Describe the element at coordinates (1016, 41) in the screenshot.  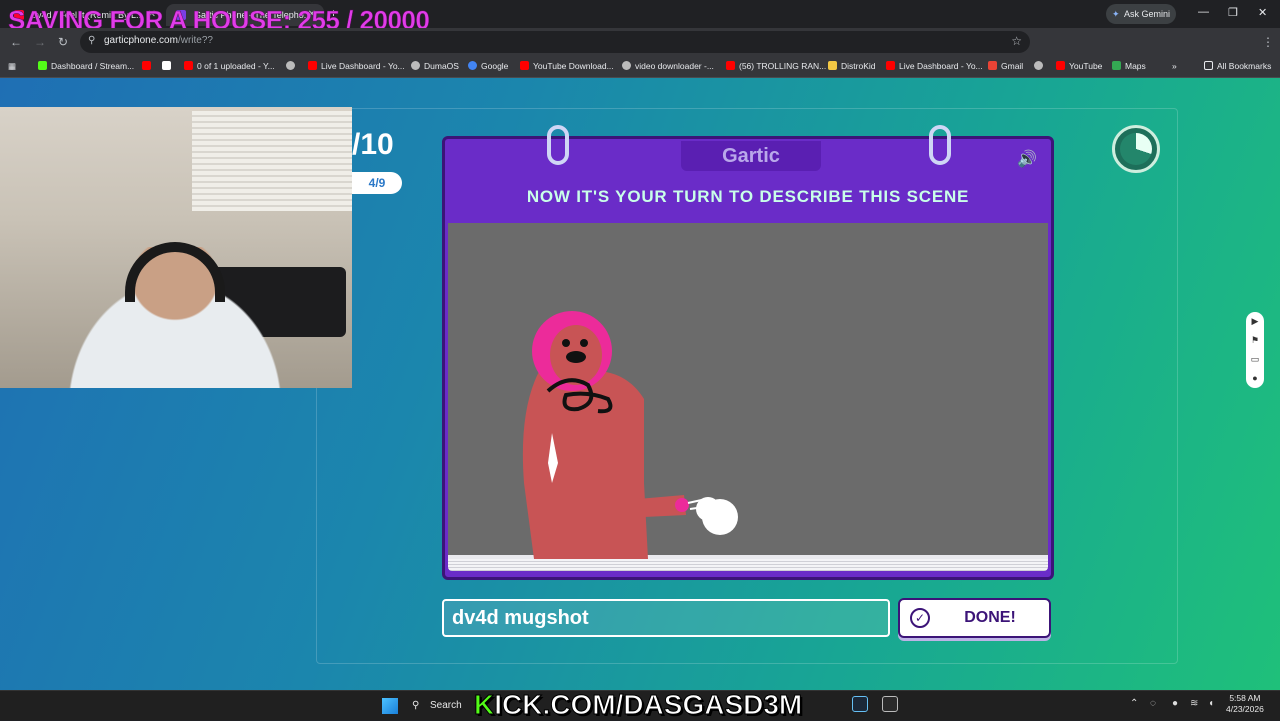
I see `bookmark-star-icon: ☆` at that location.